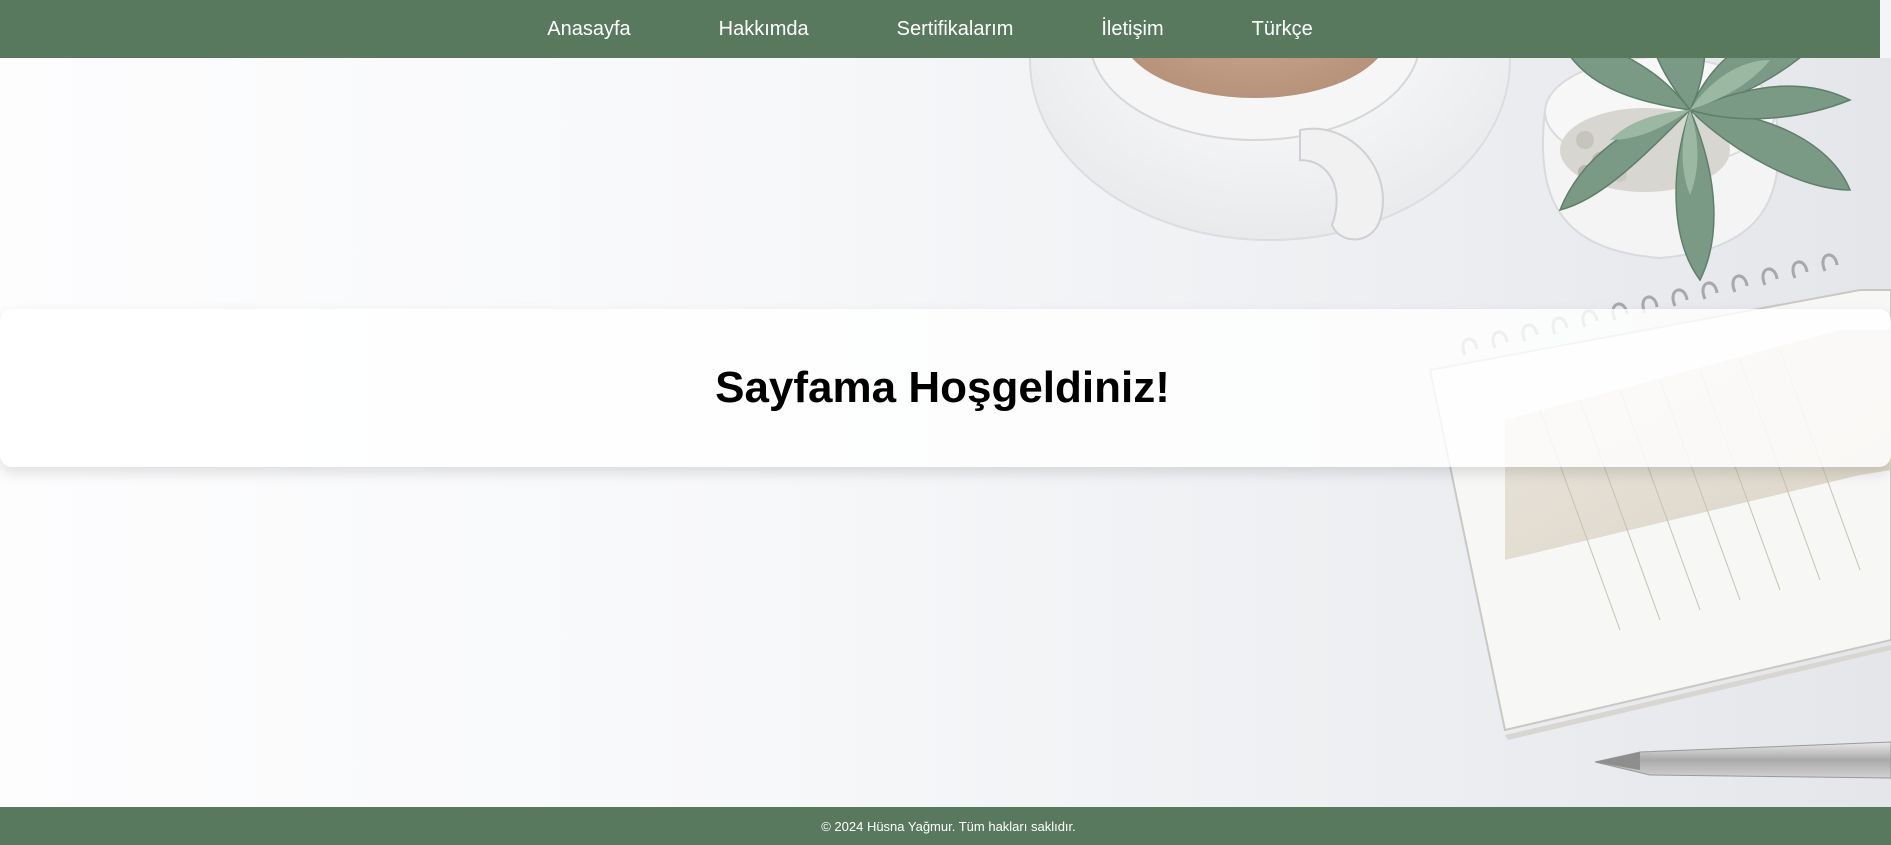 This screenshot has height=845, width=1891. What do you see at coordinates (1885, 29) in the screenshot?
I see `nav-edge` at bounding box center [1885, 29].